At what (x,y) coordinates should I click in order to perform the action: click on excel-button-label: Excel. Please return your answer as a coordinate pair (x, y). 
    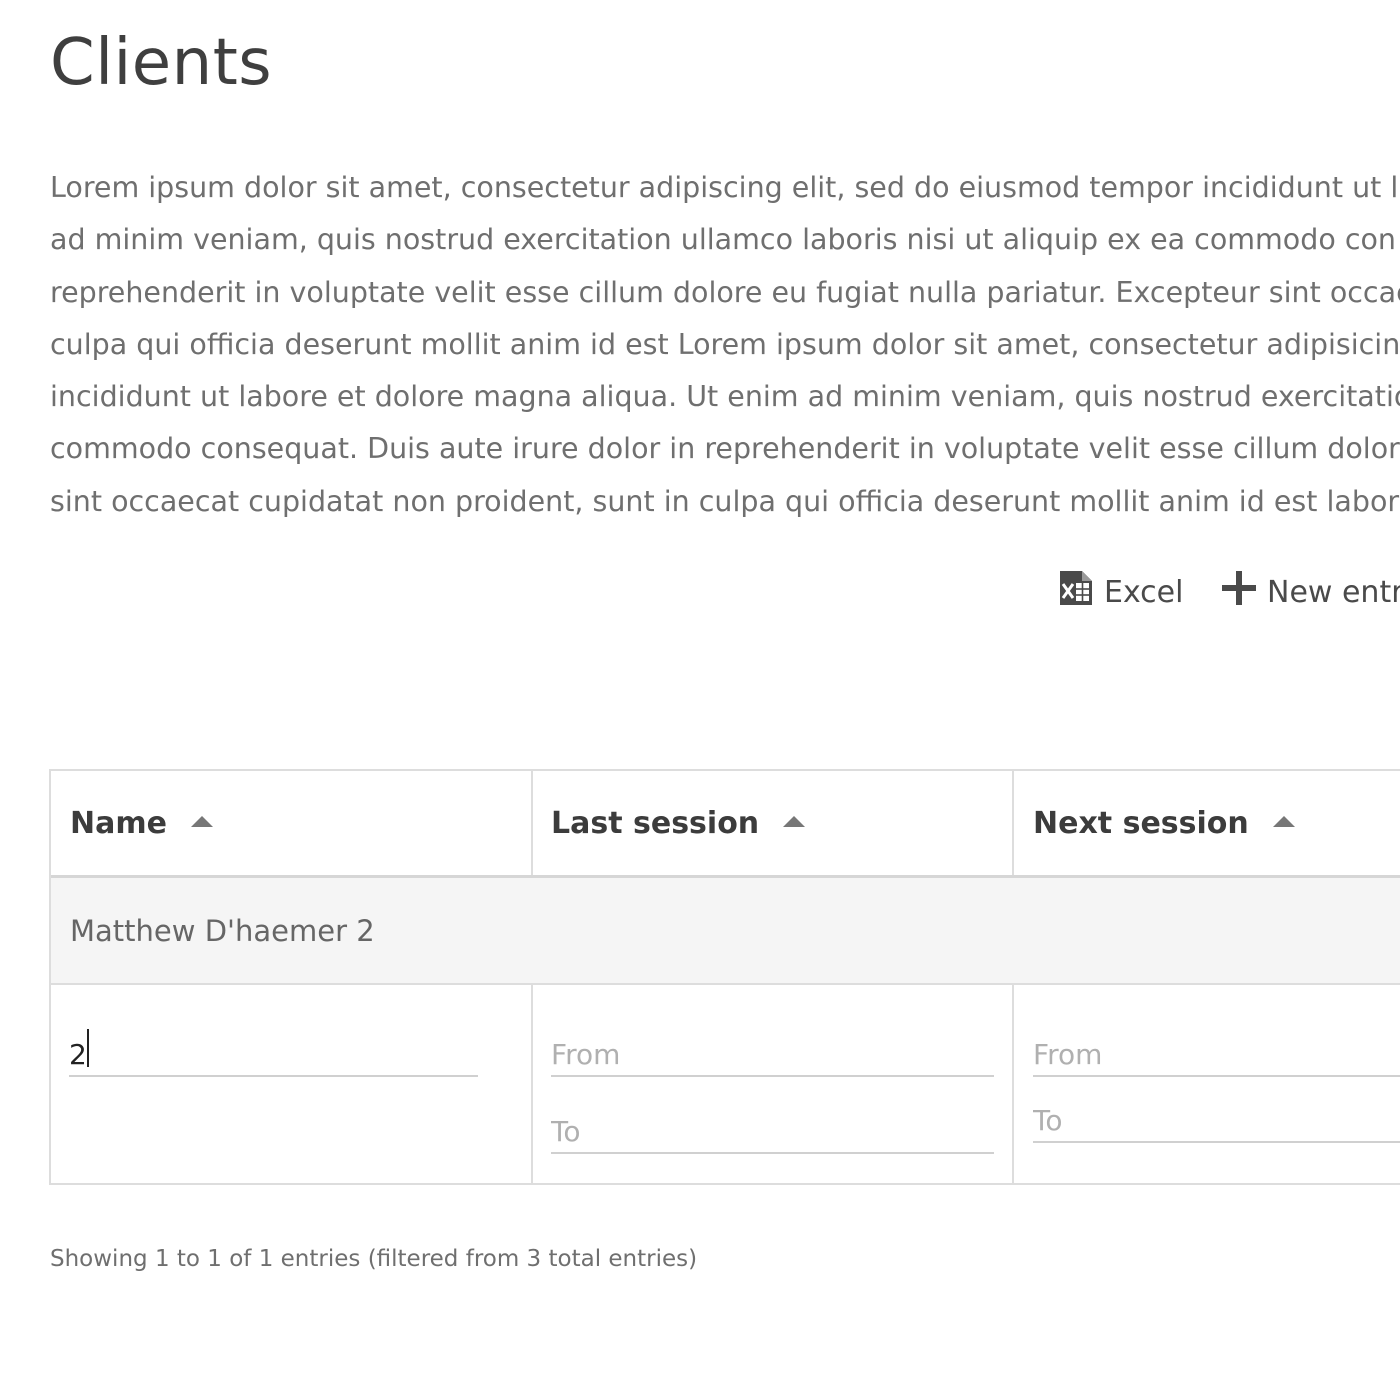
    Looking at the image, I should click on (1144, 592).